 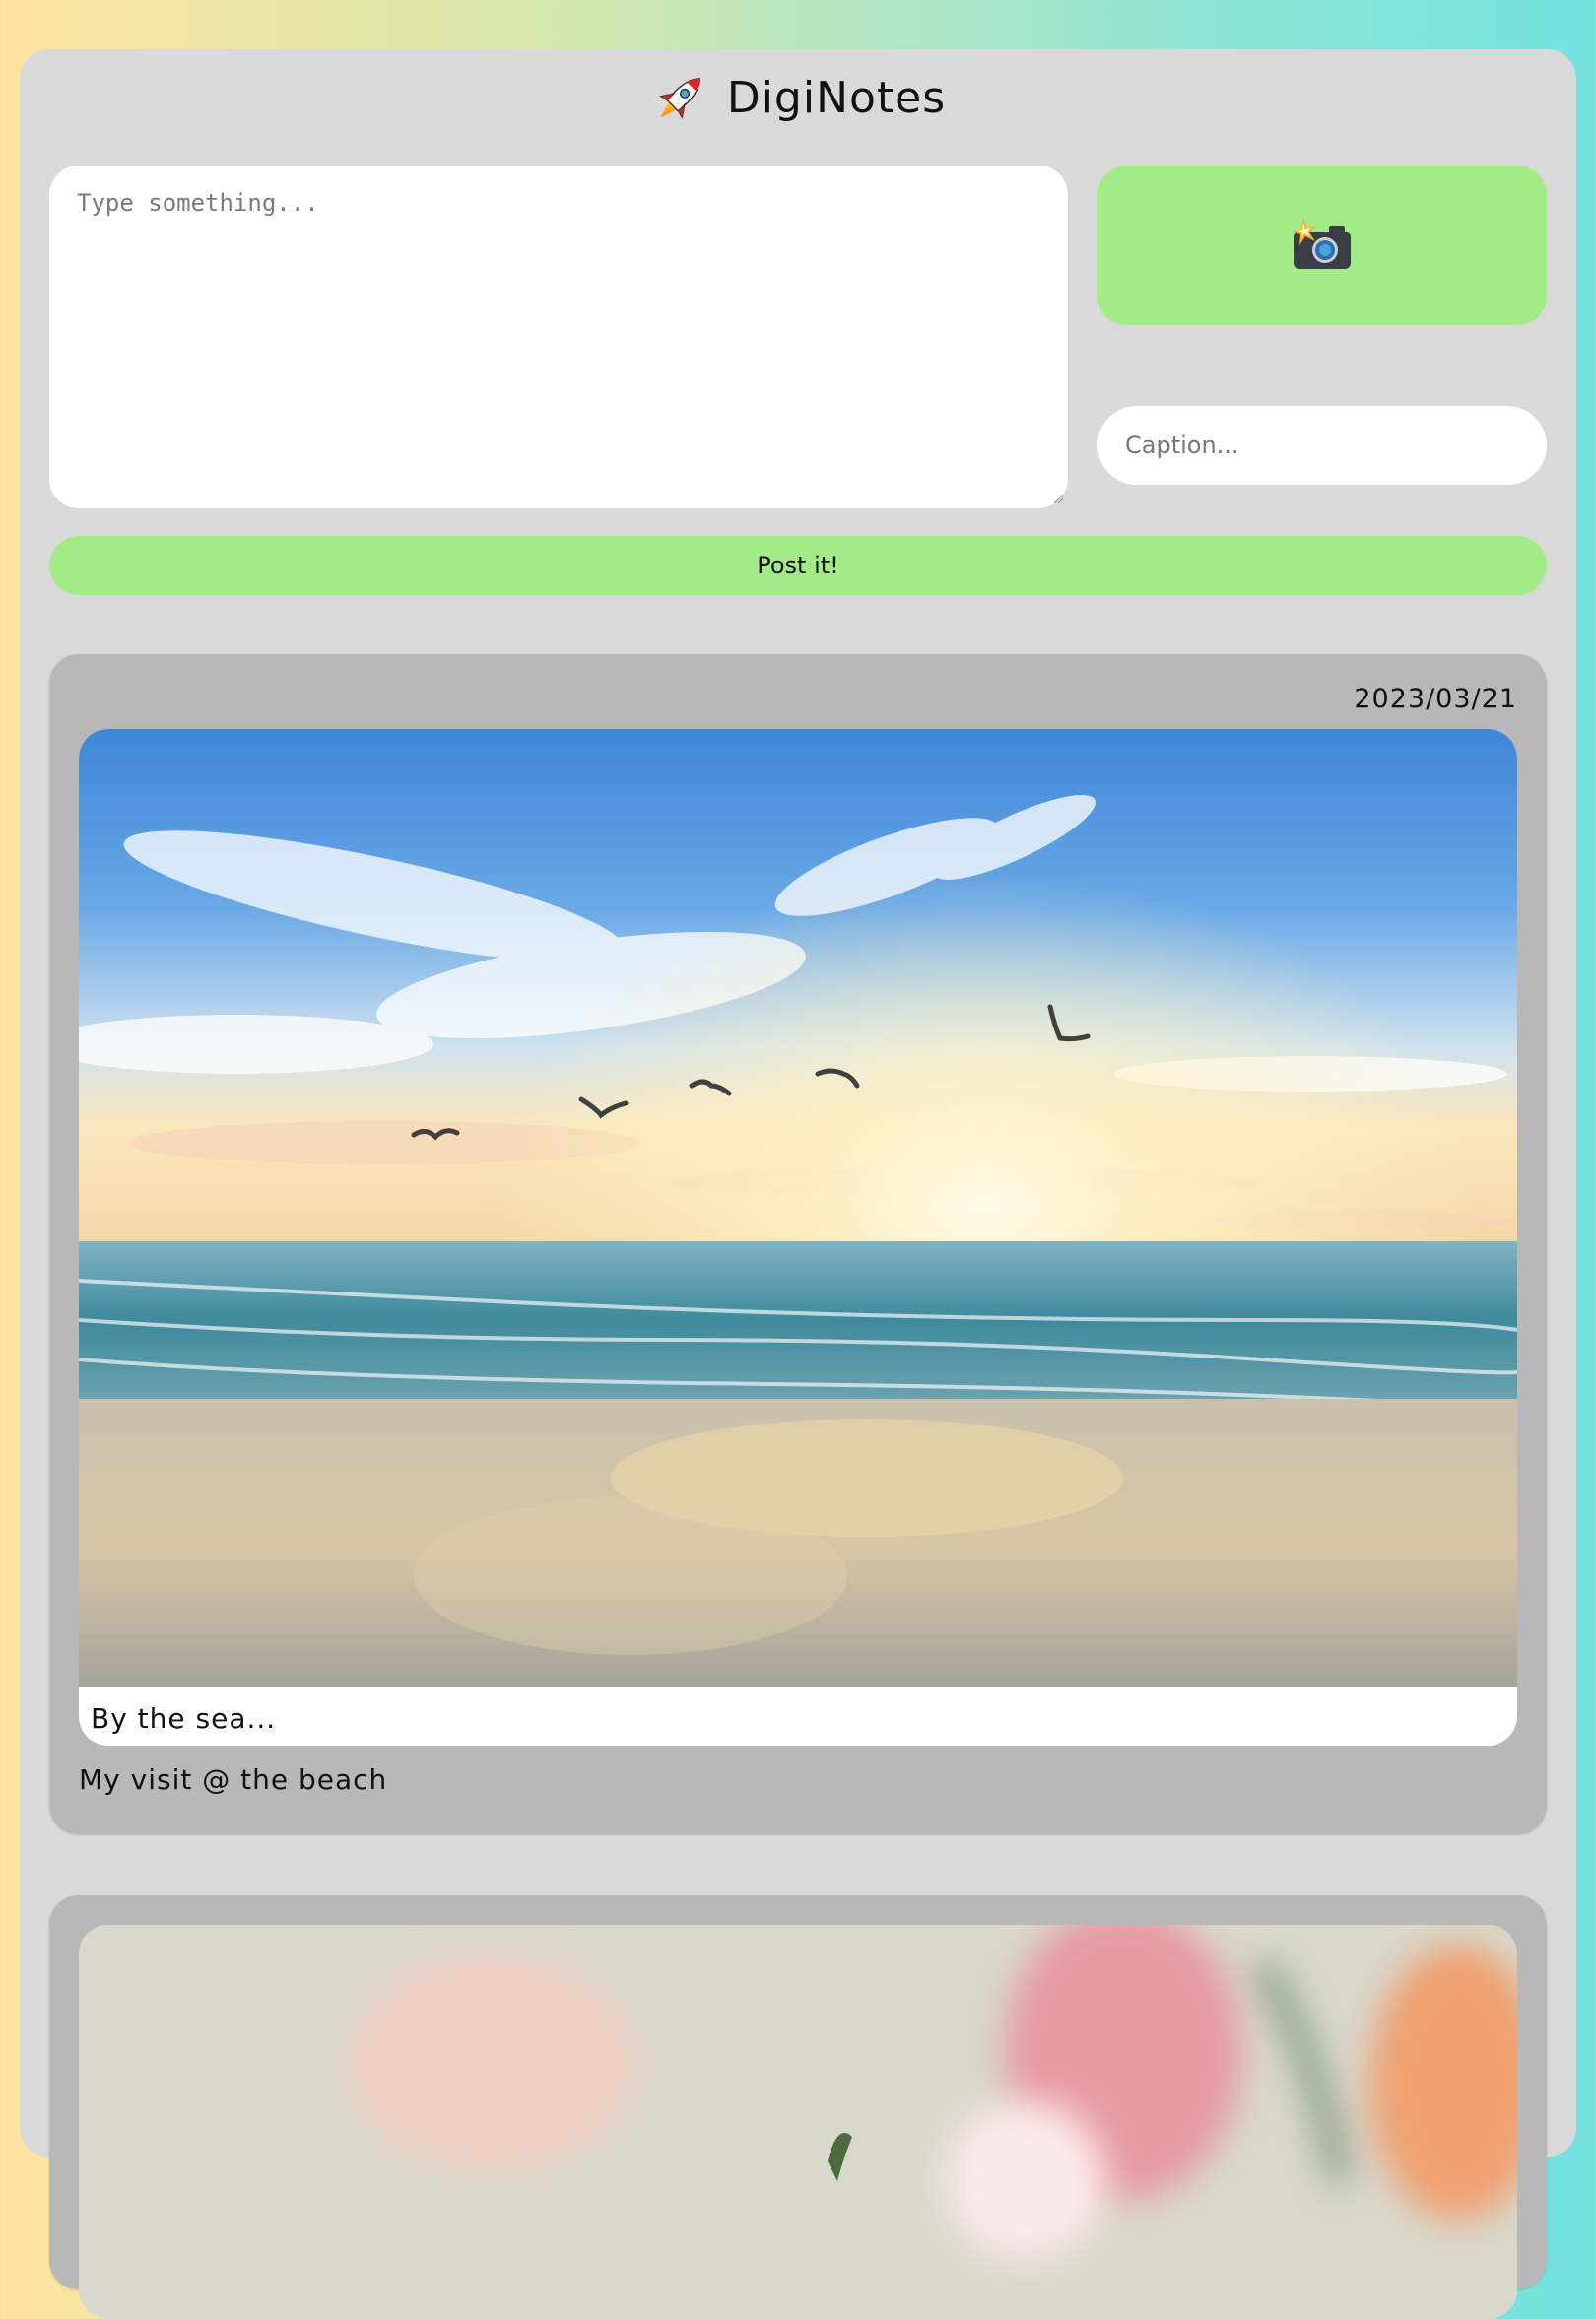 I want to click on camera-with-flash-icon, so click(x=1321, y=243).